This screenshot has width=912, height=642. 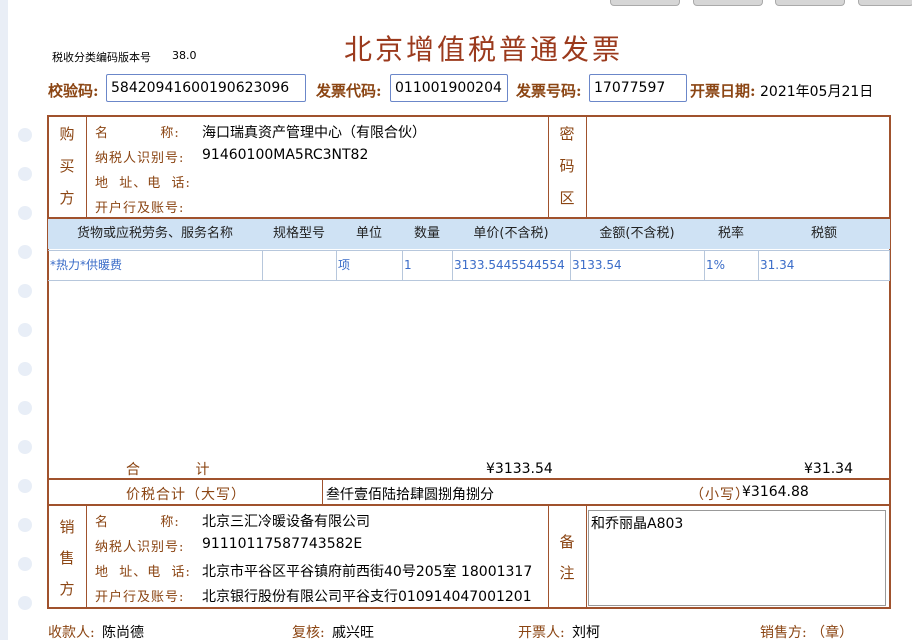 What do you see at coordinates (67, 134) in the screenshot?
I see `buyer-side-label-1: 购` at bounding box center [67, 134].